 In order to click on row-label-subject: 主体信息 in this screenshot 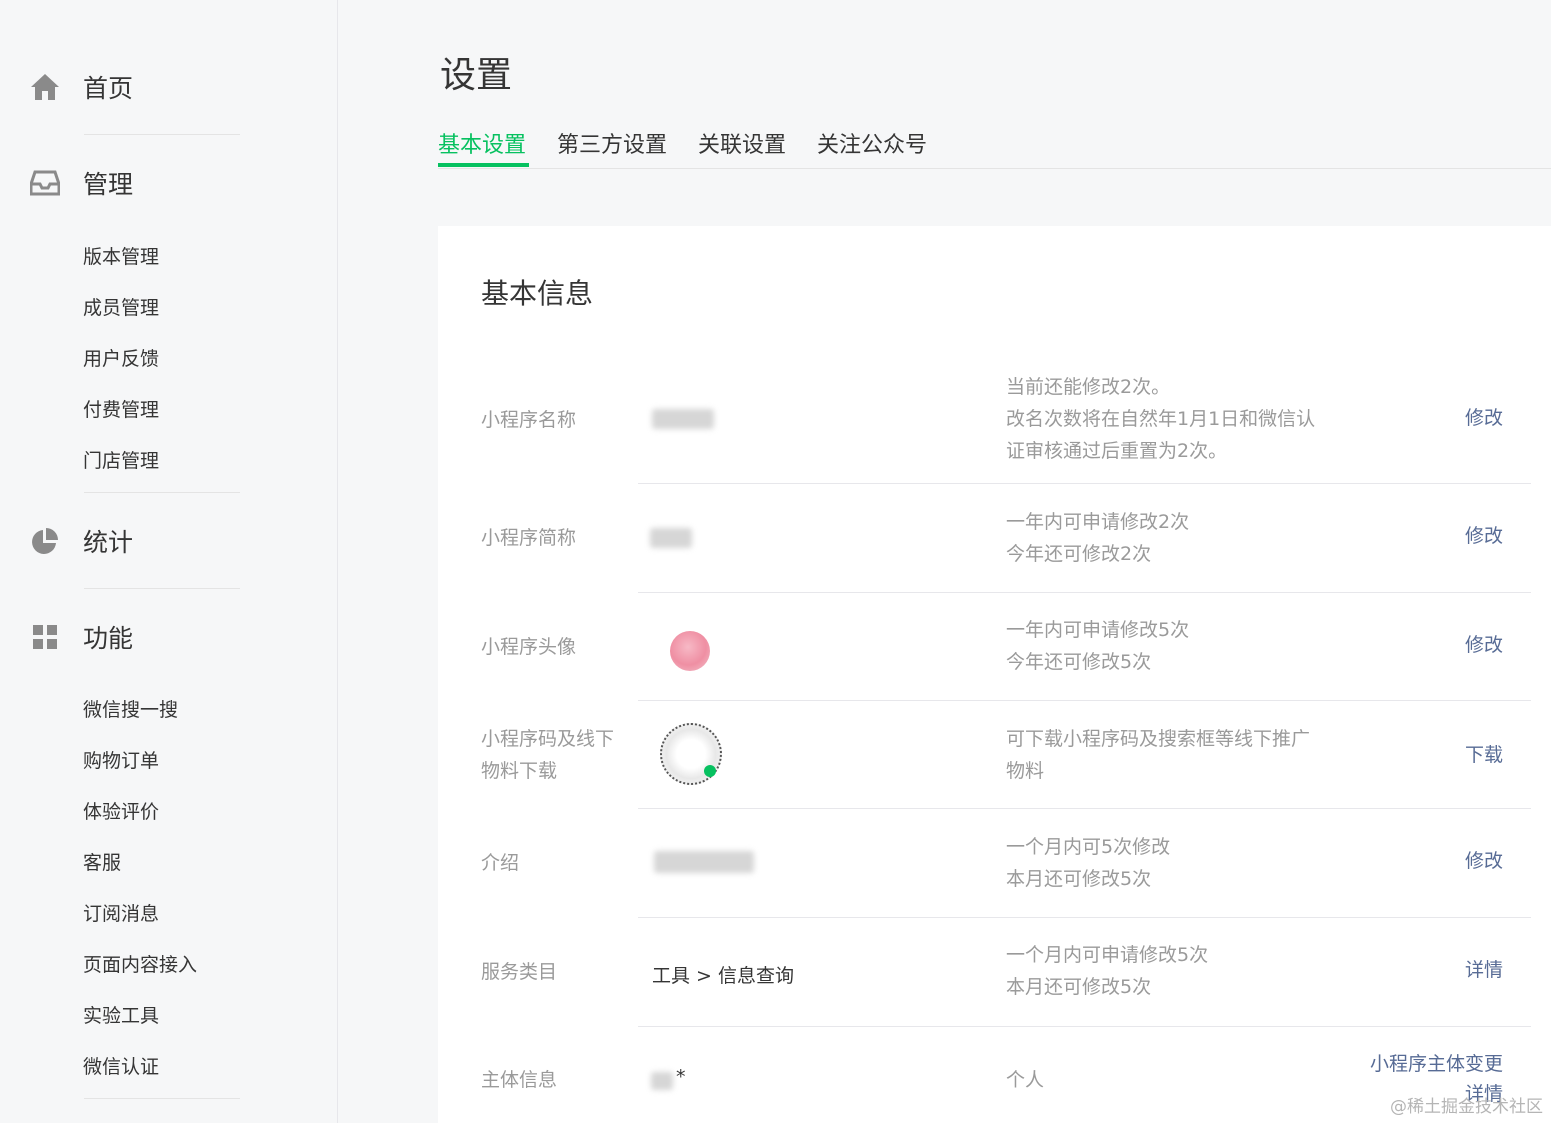, I will do `click(519, 1080)`.